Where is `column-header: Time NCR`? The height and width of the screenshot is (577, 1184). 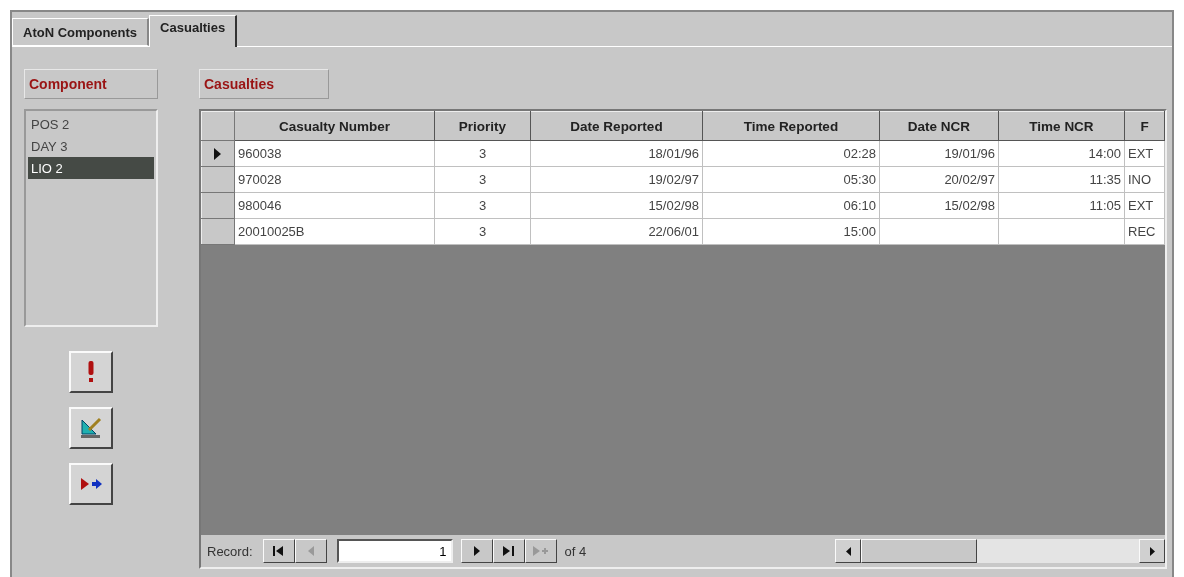
column-header: Time NCR is located at coordinates (1061, 126).